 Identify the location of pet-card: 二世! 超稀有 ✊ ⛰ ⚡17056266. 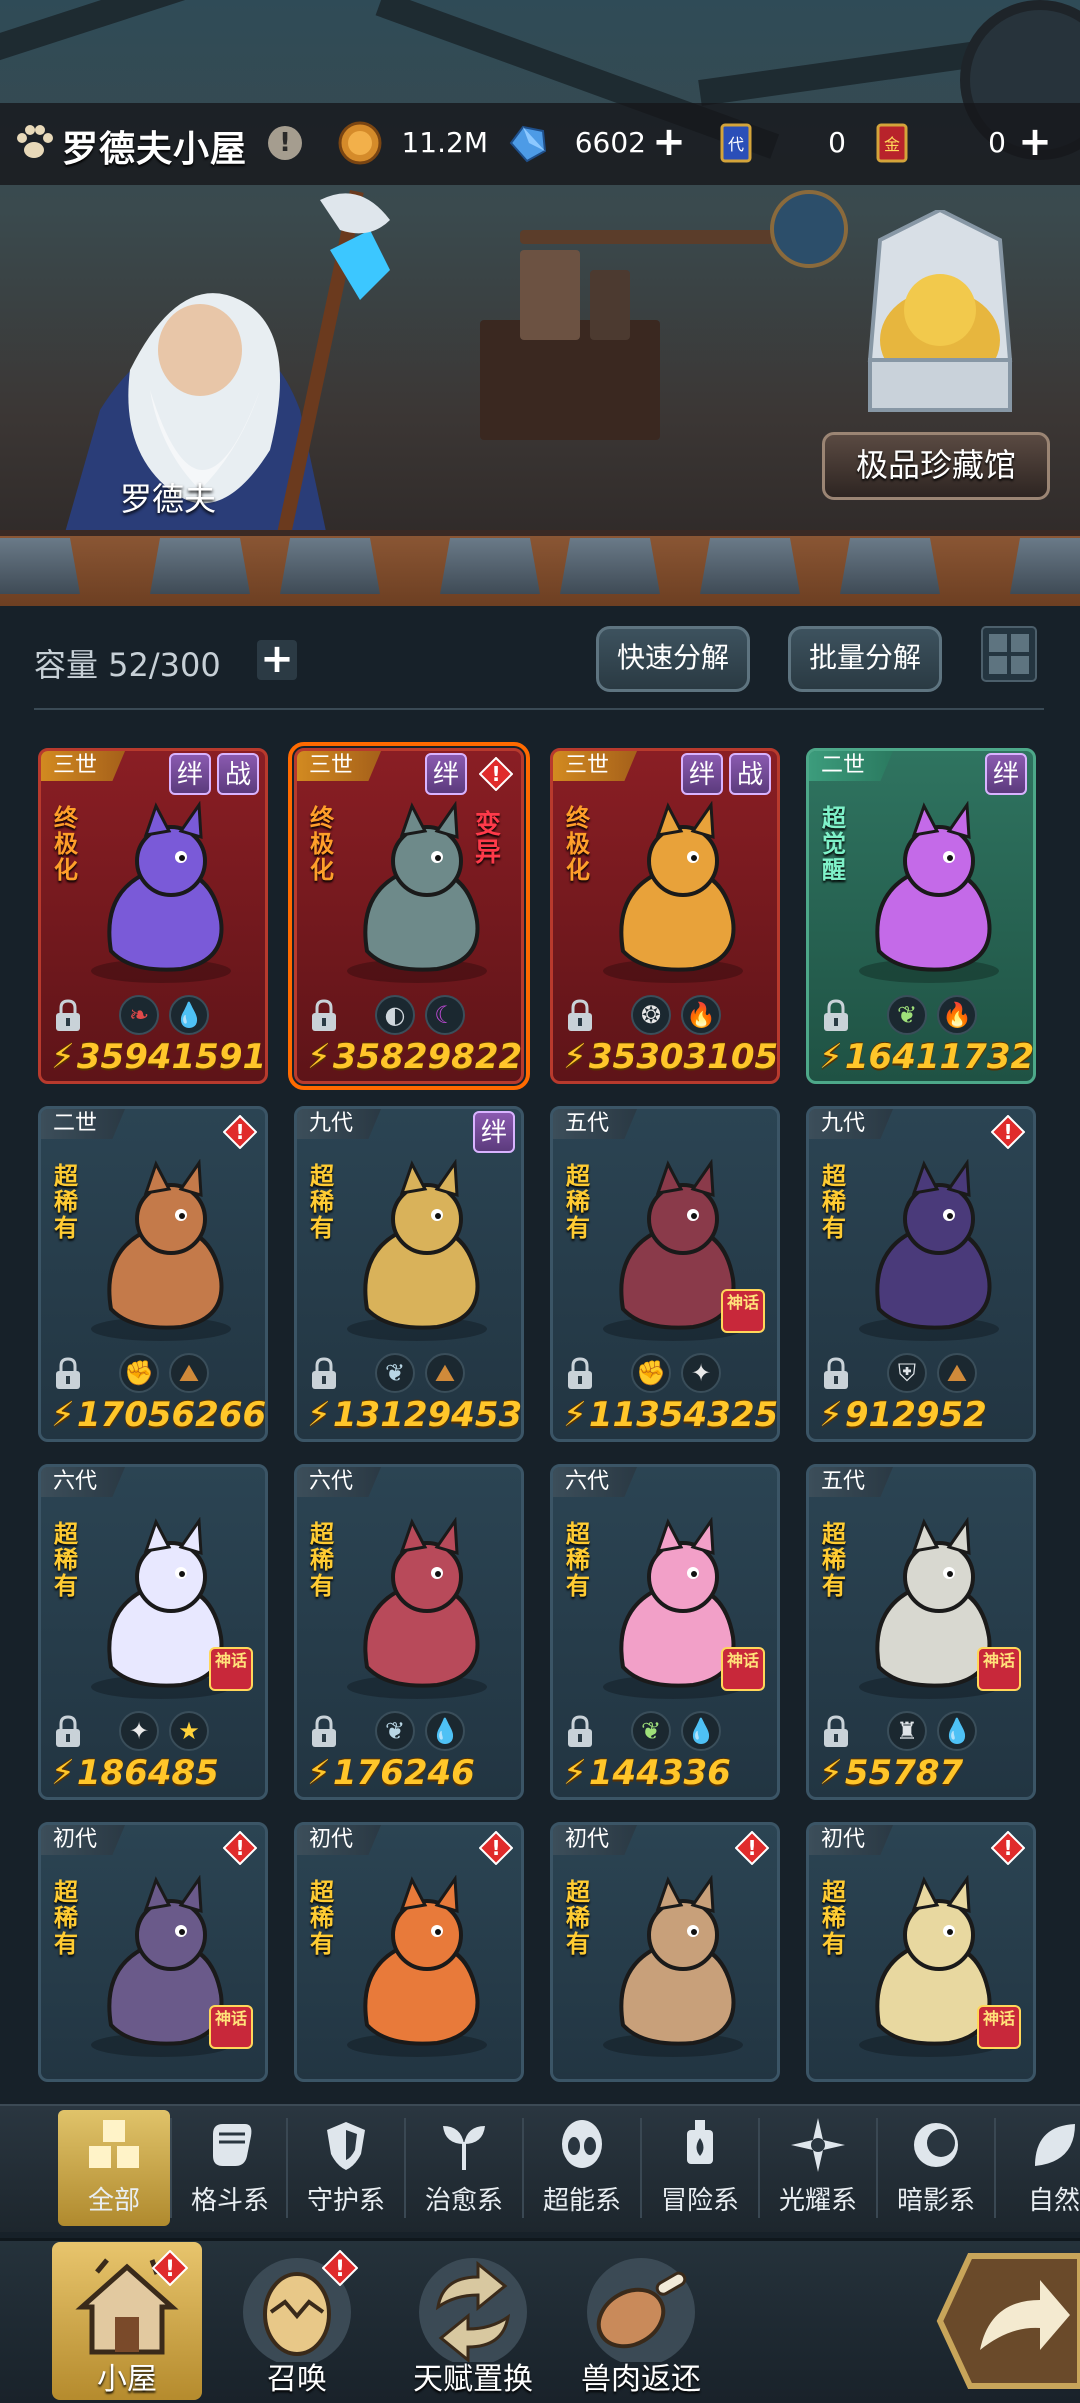
(153, 1274).